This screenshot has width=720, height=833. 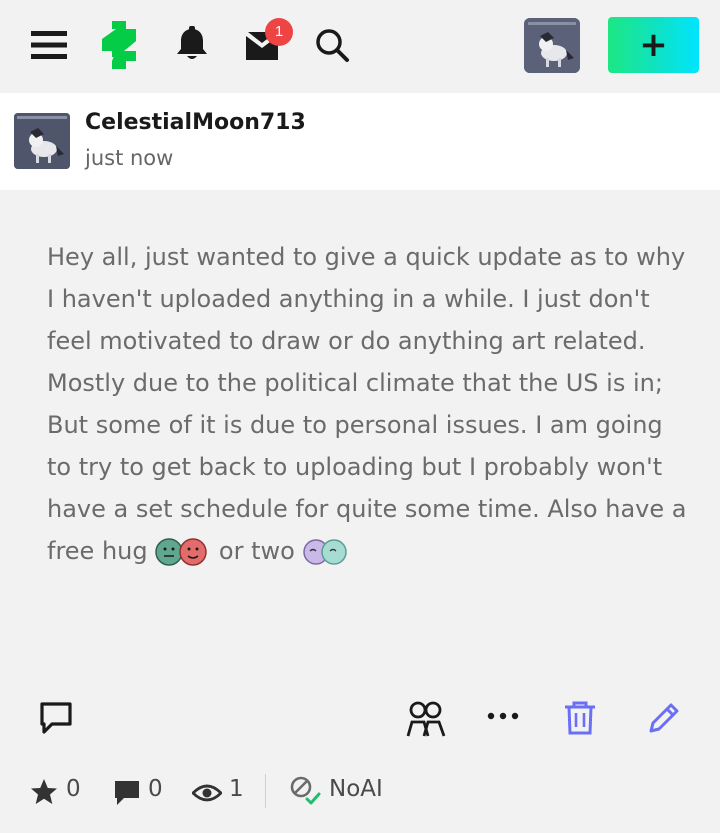 I want to click on create-button: +, so click(x=653, y=45).